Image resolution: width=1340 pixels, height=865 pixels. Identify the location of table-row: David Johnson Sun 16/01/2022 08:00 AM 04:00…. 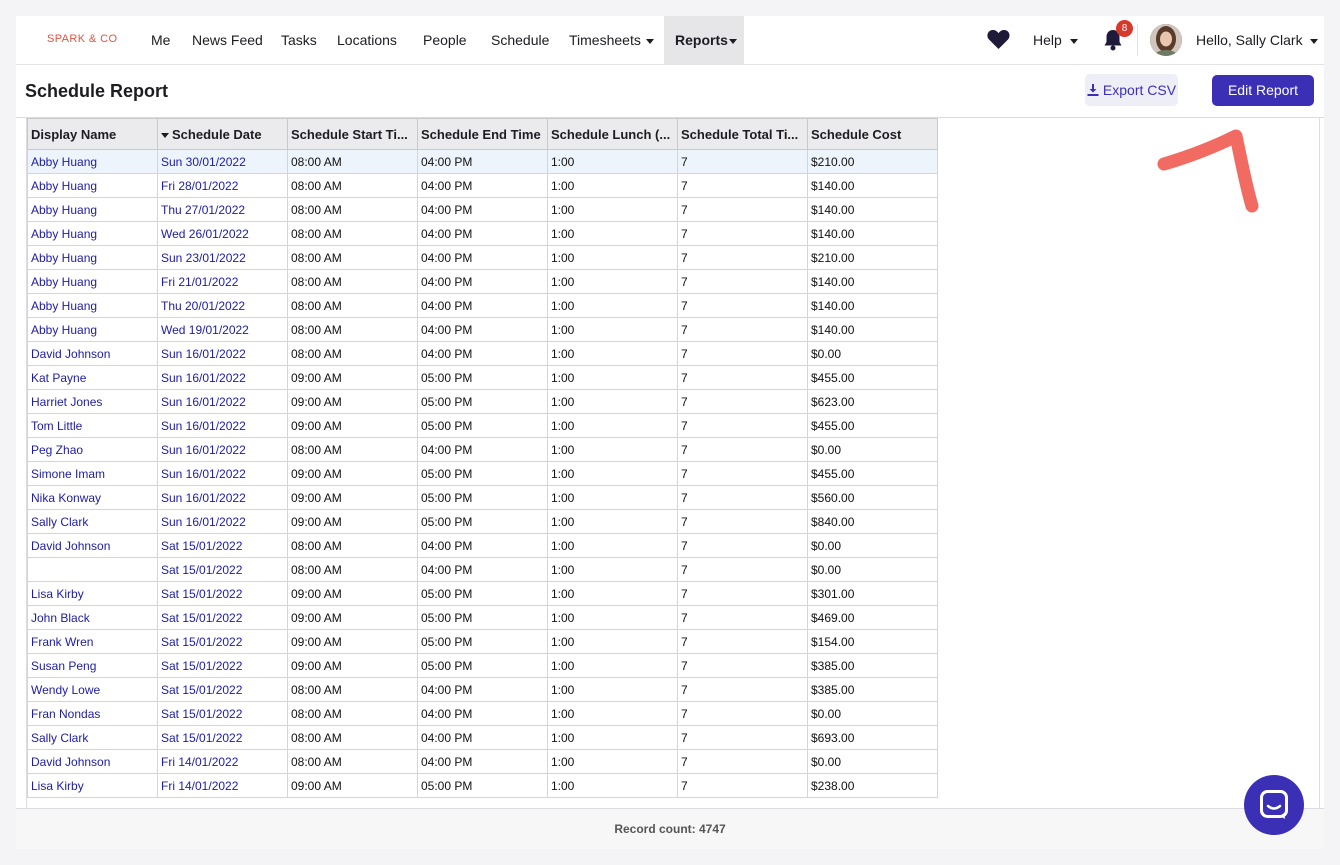
(482, 353).